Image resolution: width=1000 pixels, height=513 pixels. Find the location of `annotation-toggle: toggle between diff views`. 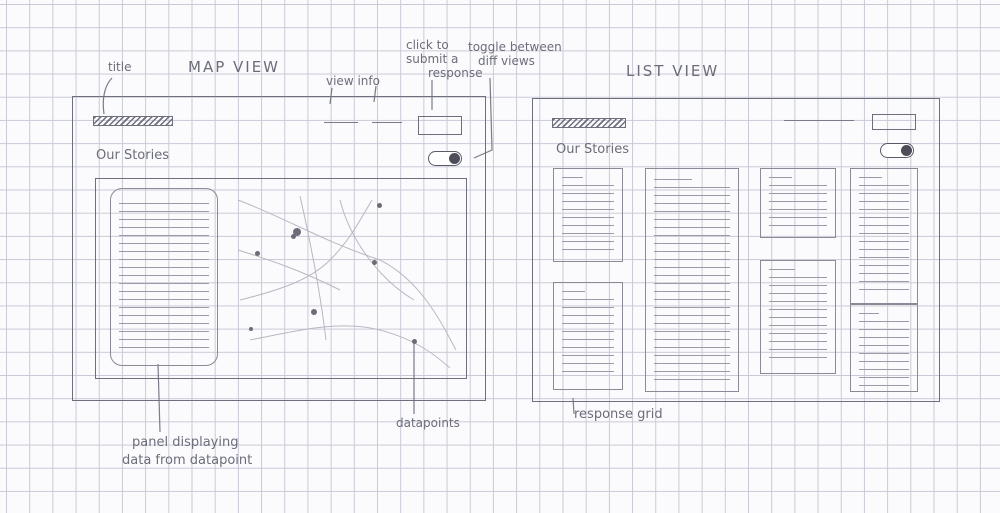

annotation-toggle: toggle between diff views is located at coordinates (515, 54).